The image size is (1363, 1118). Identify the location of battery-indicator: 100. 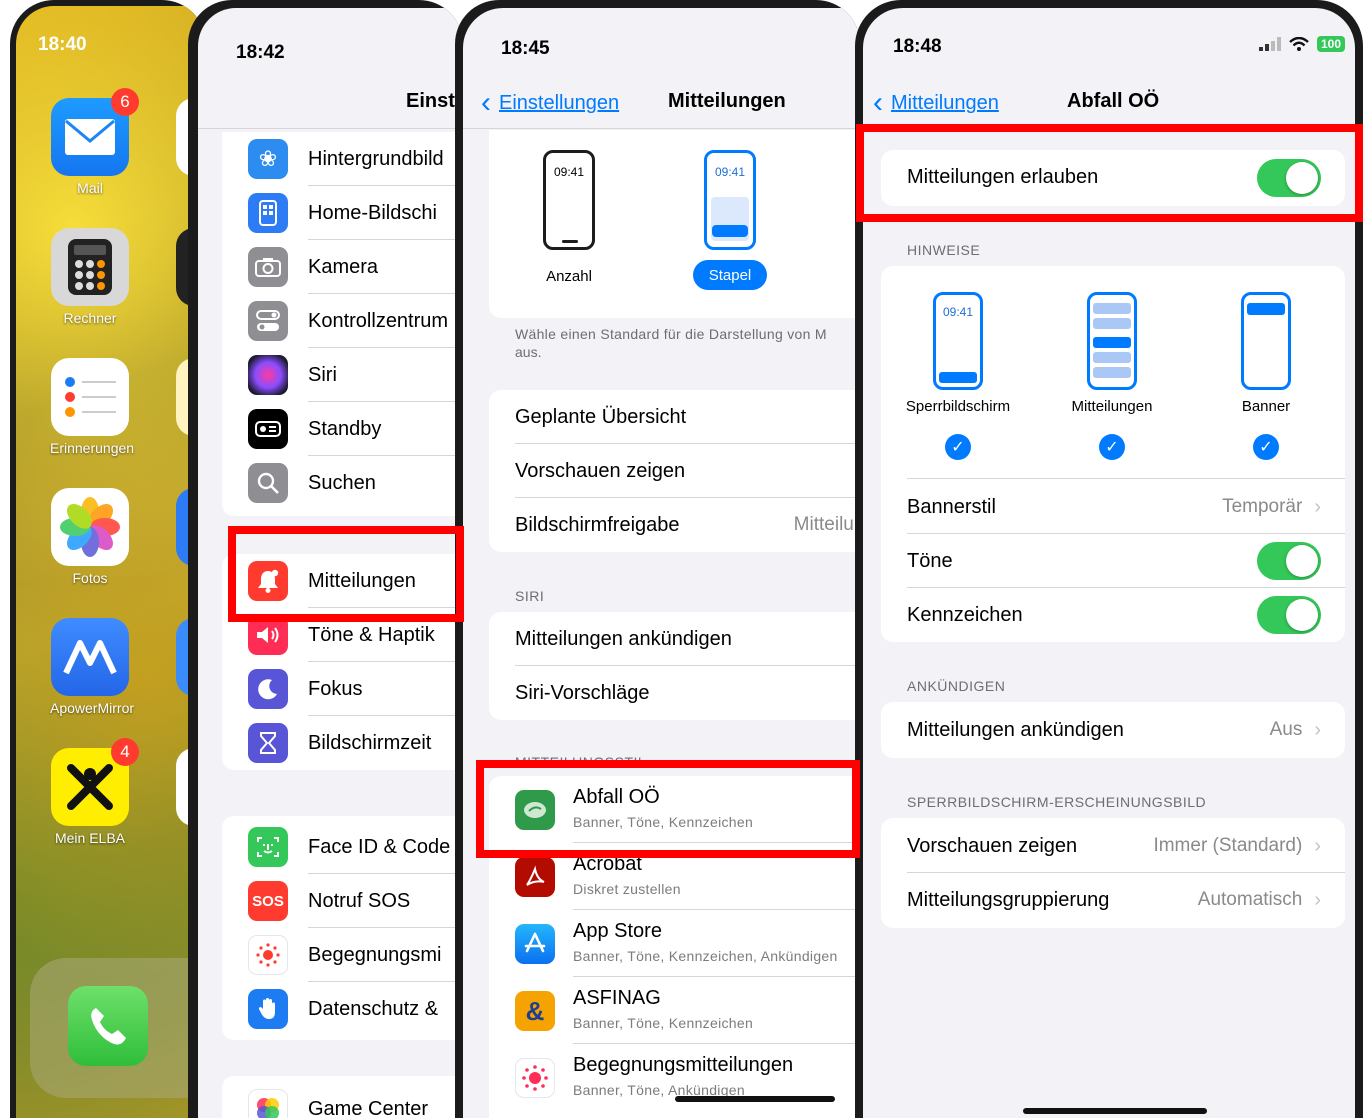
(1330, 44).